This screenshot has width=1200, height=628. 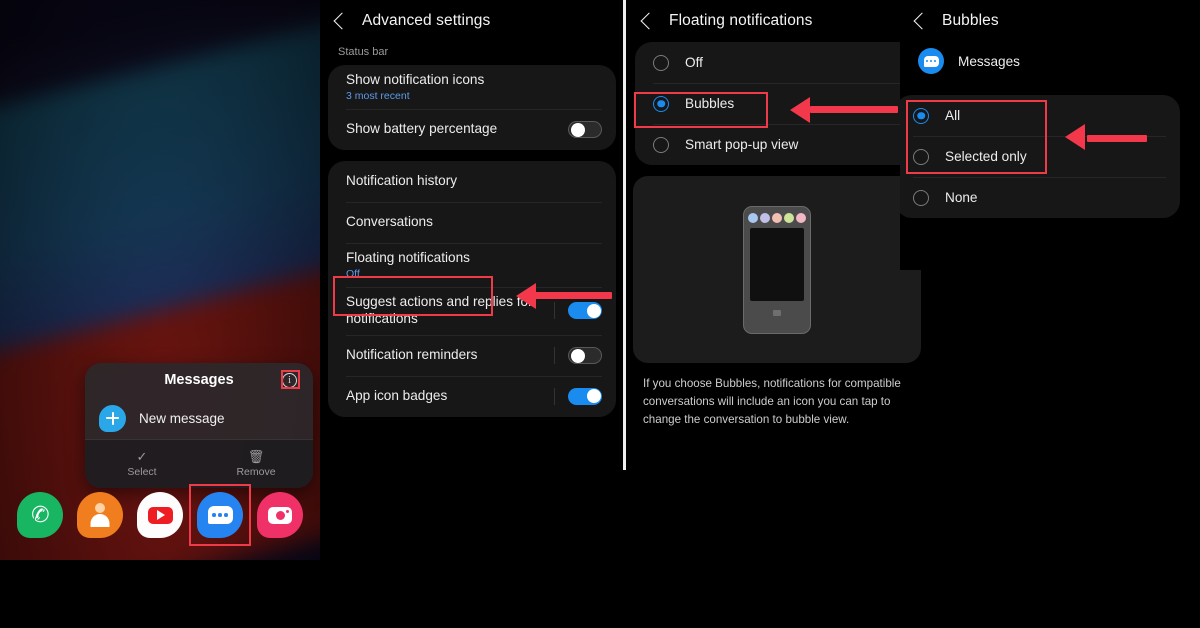 I want to click on bubbles-panel: Bubbles Messages All Selected only None, so click(x=1050, y=135).